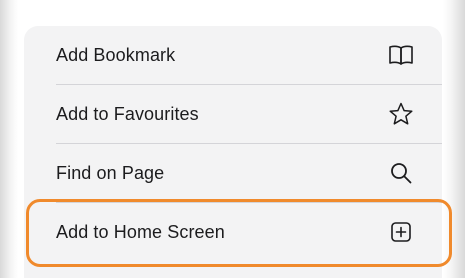 The height and width of the screenshot is (278, 465). What do you see at coordinates (401, 55) in the screenshot?
I see `book-icon` at bounding box center [401, 55].